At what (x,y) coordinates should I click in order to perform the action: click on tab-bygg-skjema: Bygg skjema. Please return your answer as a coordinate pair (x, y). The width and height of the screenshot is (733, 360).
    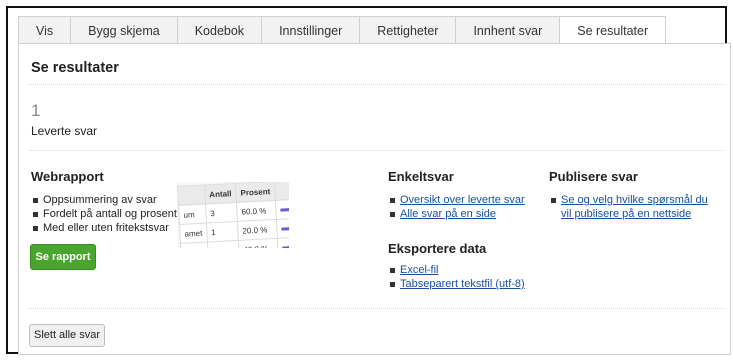
    Looking at the image, I should click on (123, 30).